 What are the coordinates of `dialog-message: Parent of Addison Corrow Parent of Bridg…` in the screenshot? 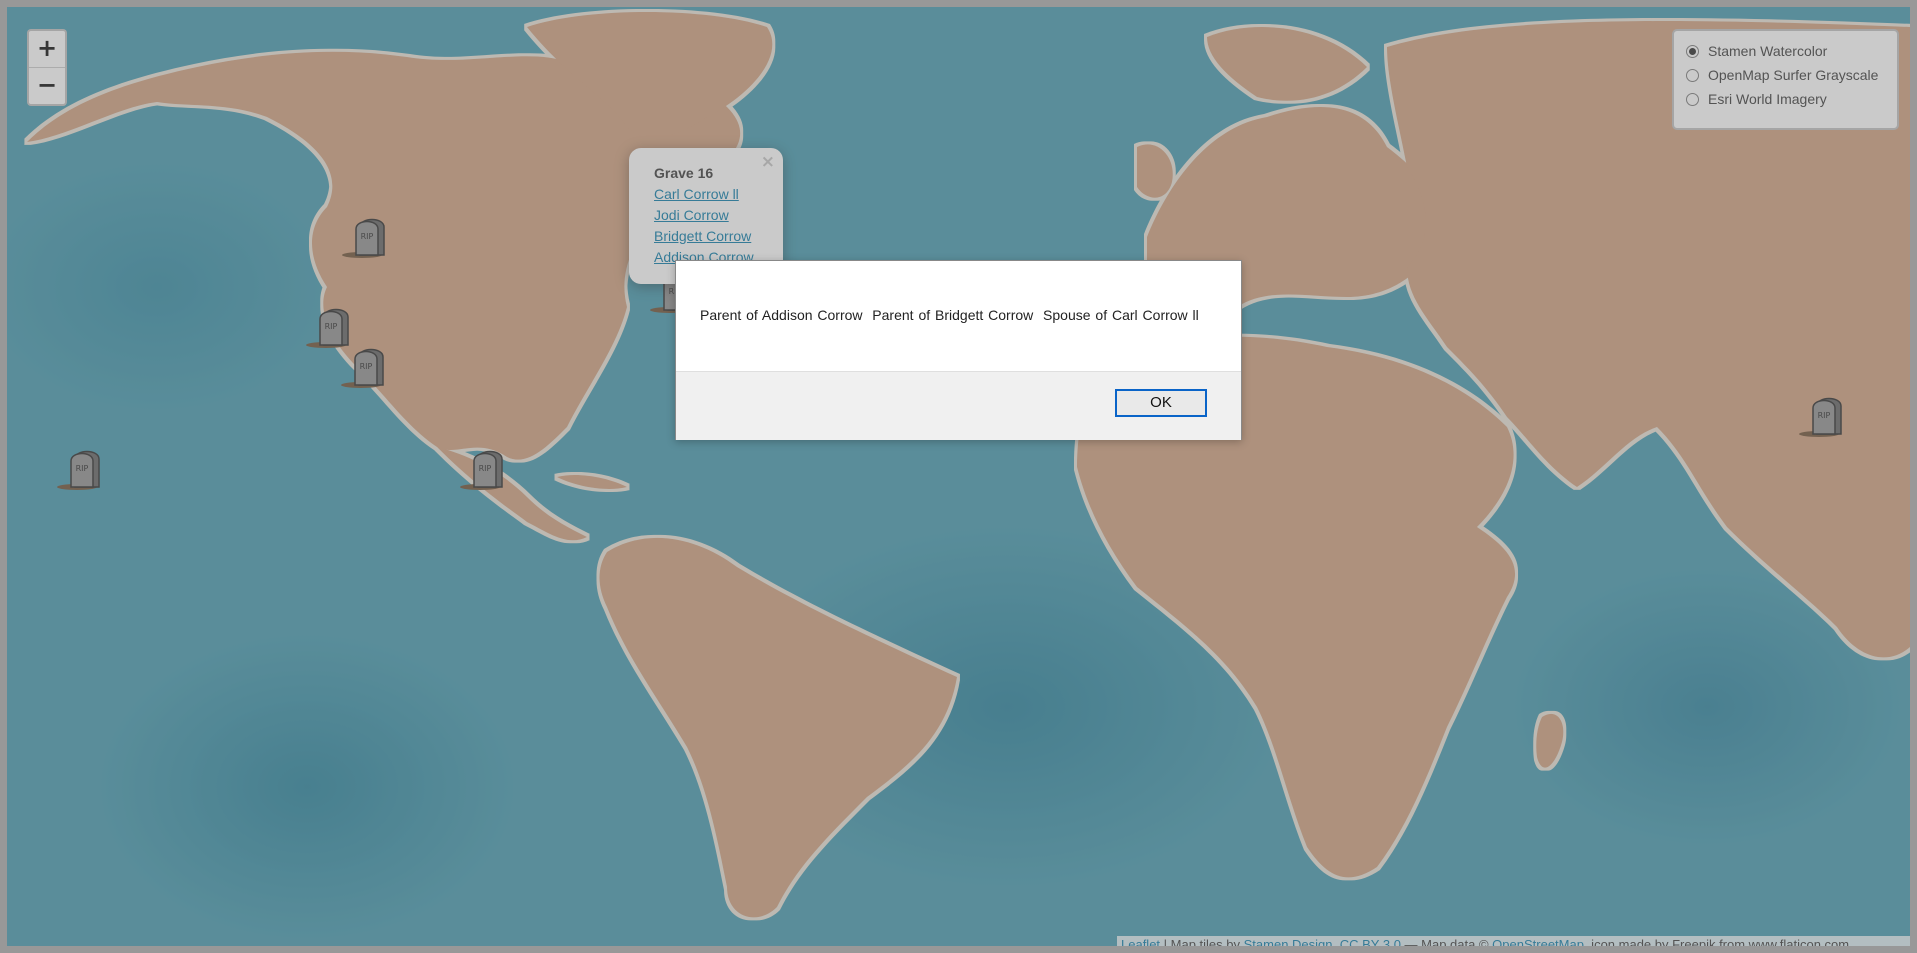 It's located at (949, 315).